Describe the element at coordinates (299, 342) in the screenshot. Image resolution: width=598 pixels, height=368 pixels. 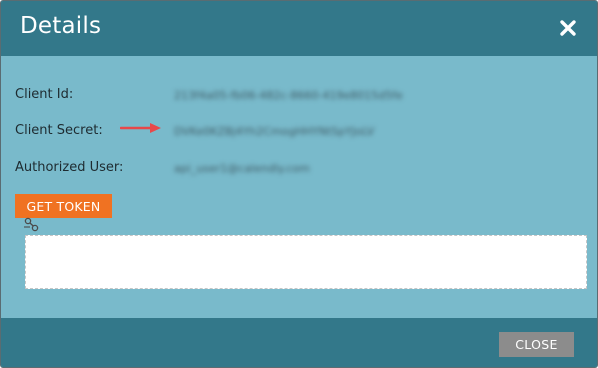
I see `dialog-footer: CLOSE` at that location.